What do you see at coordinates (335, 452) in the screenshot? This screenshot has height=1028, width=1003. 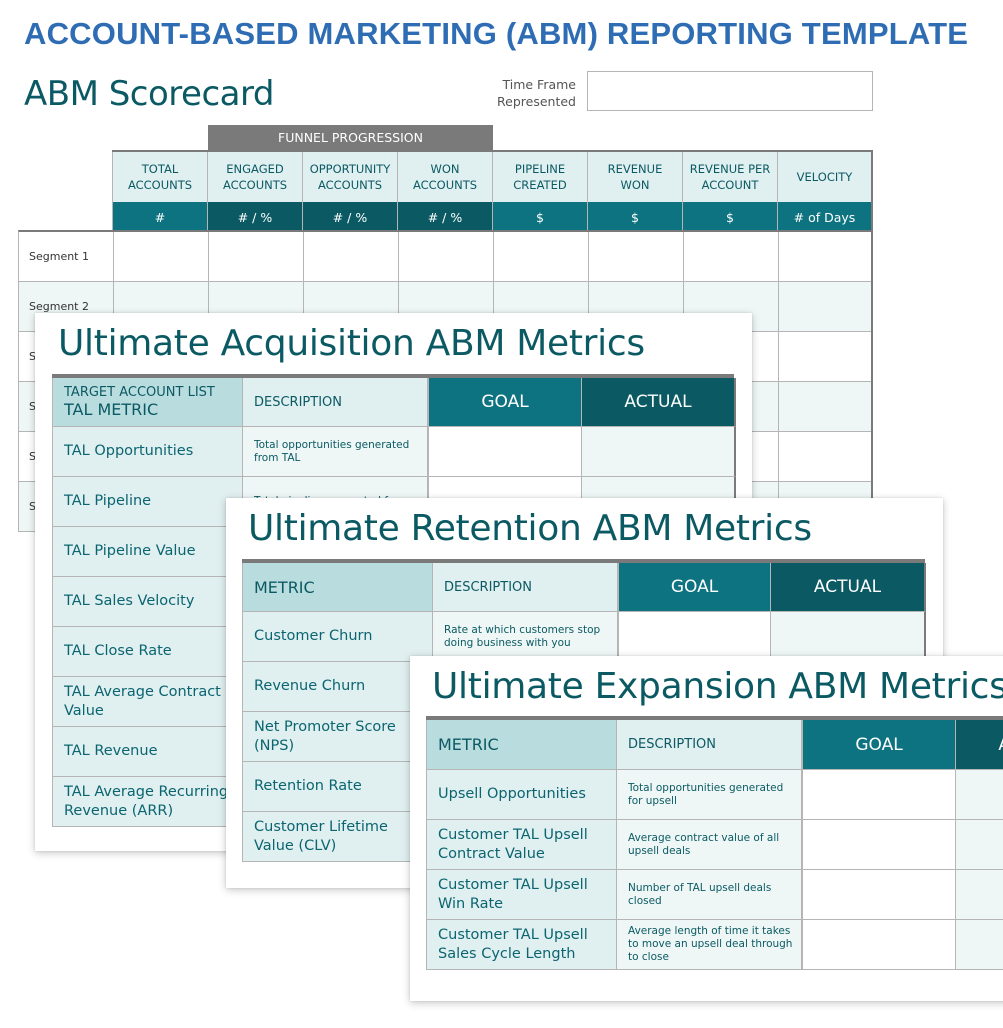 I see `metric-description: Total opportunities generated from TAL` at bounding box center [335, 452].